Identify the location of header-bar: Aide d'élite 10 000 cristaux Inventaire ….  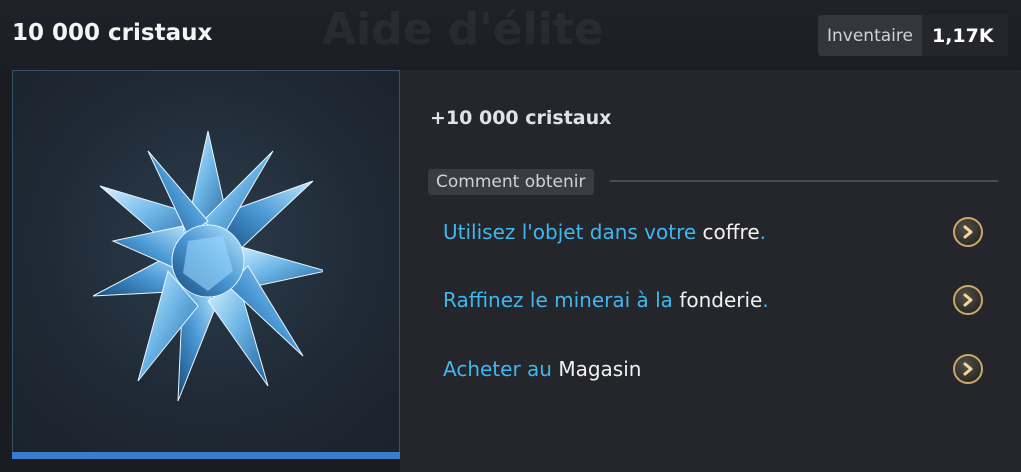
(510, 35).